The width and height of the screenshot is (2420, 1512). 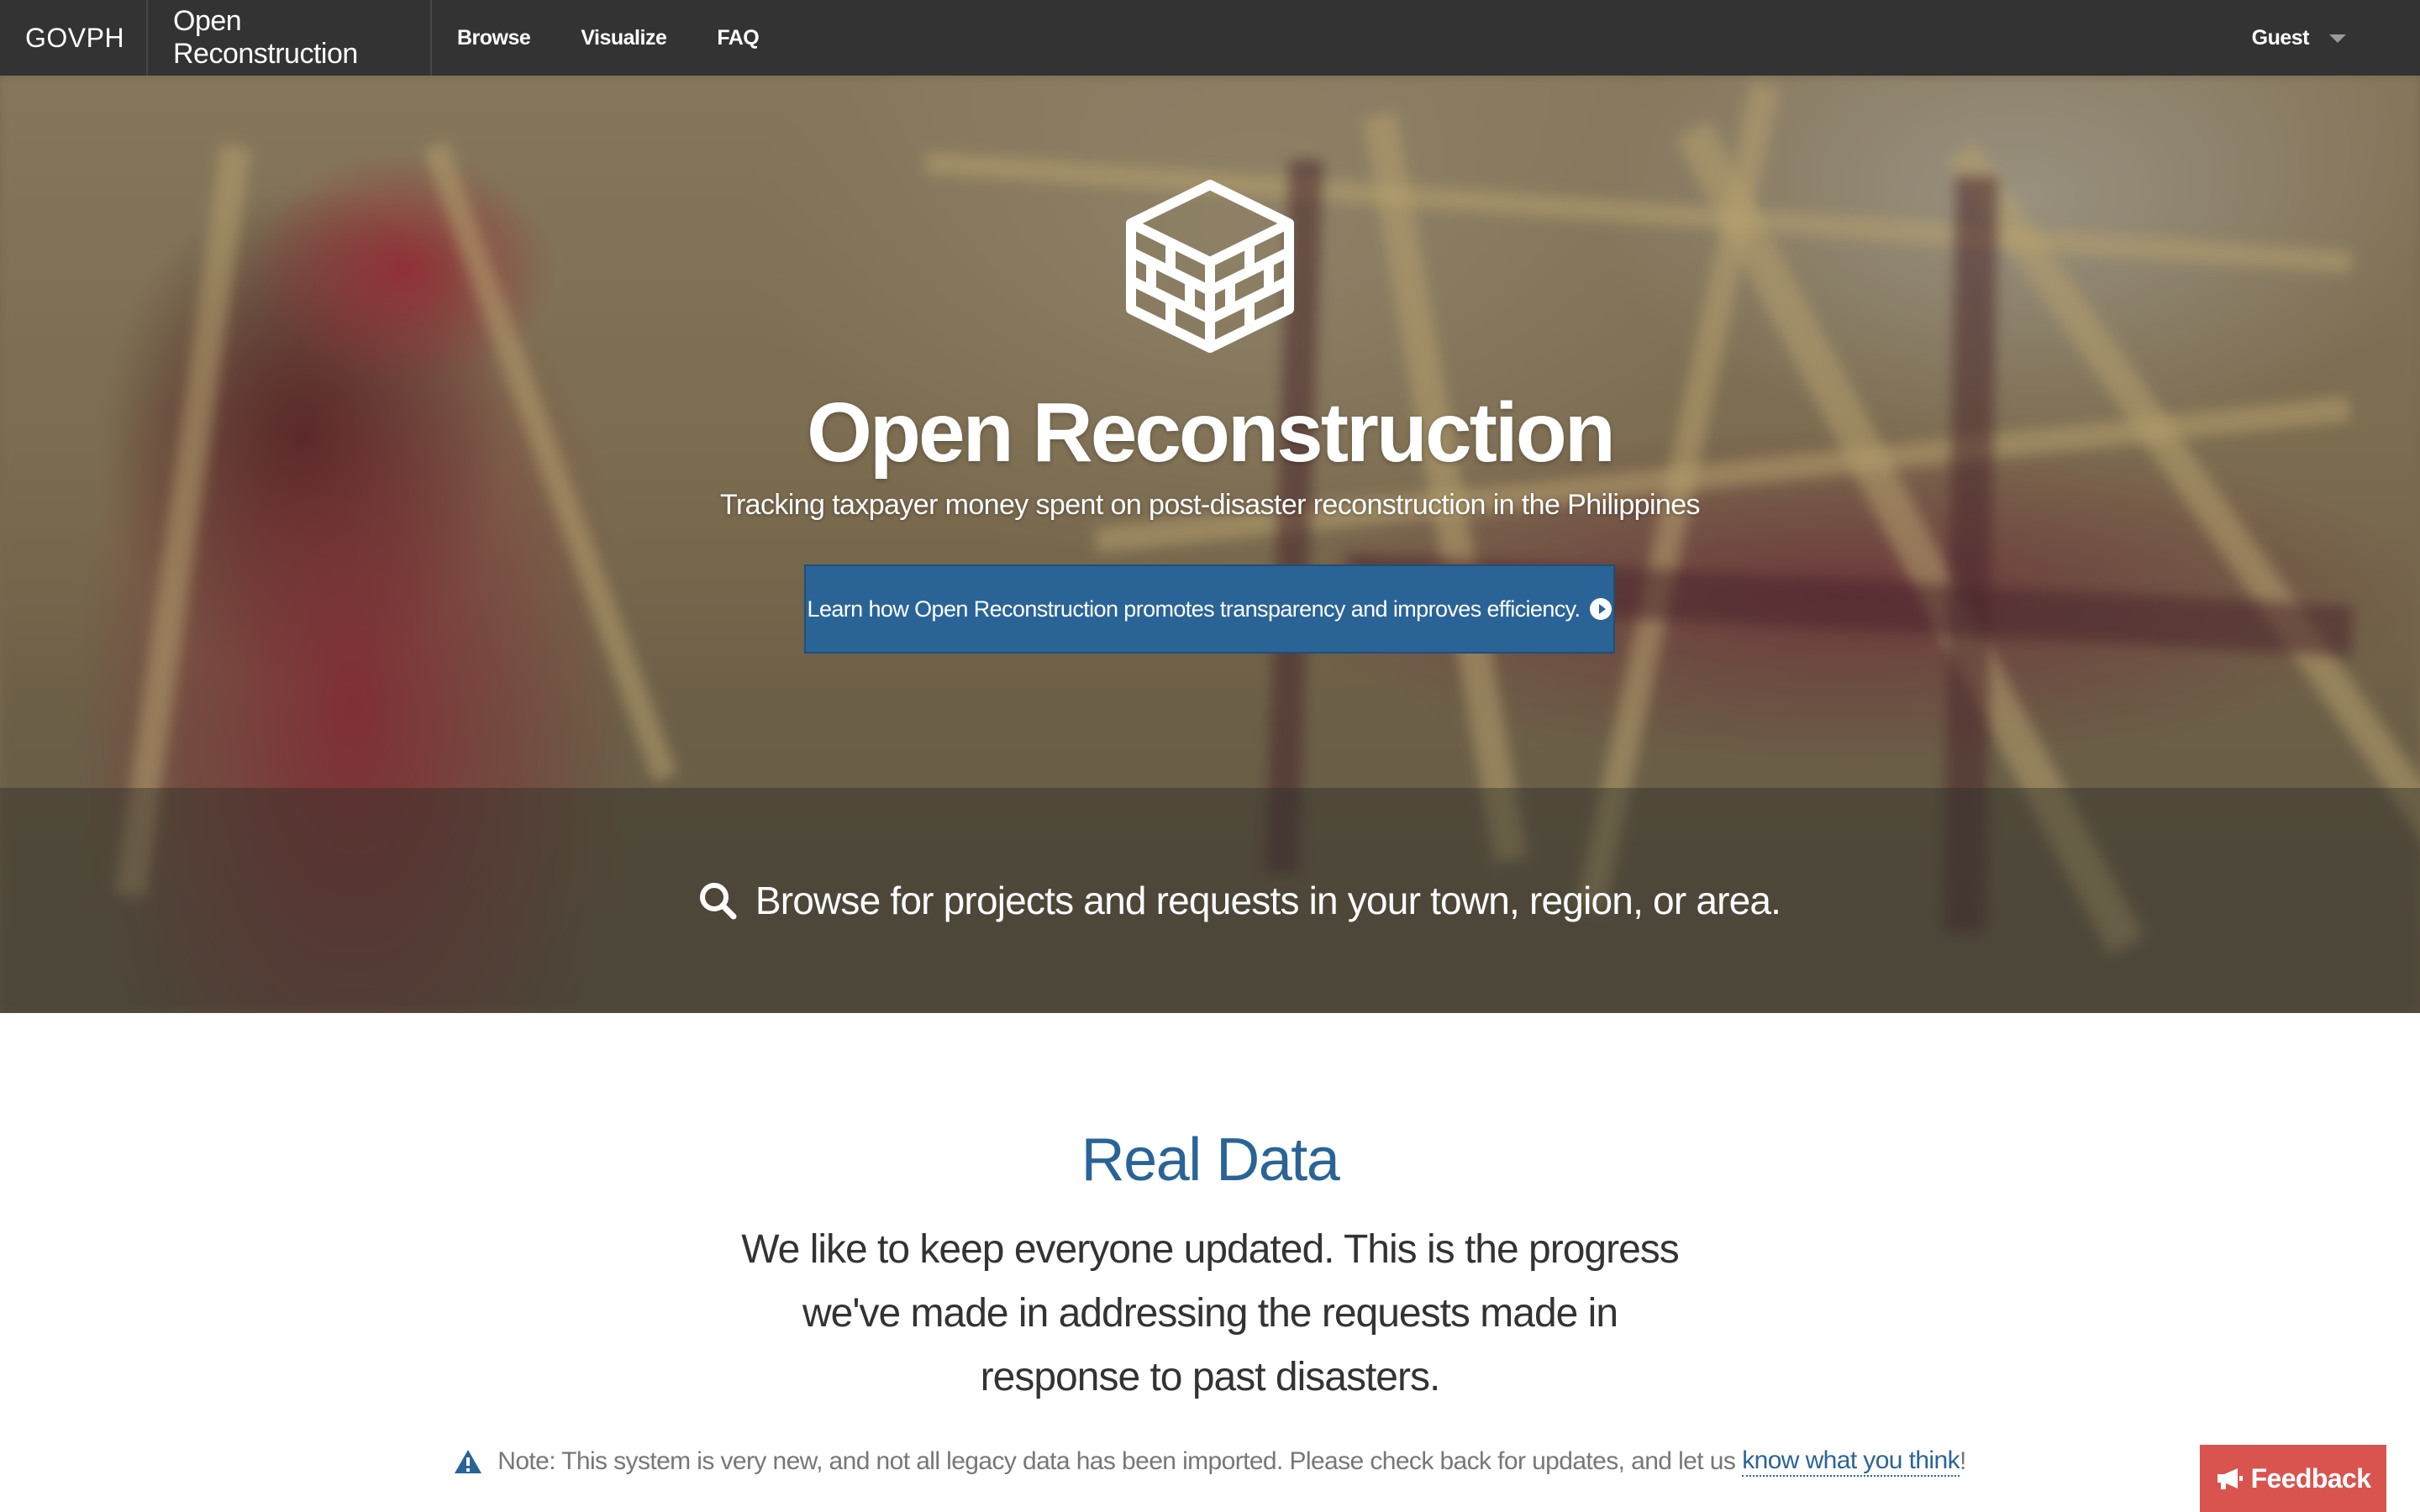 What do you see at coordinates (2310, 1478) in the screenshot?
I see `feedback-label: Feedback` at bounding box center [2310, 1478].